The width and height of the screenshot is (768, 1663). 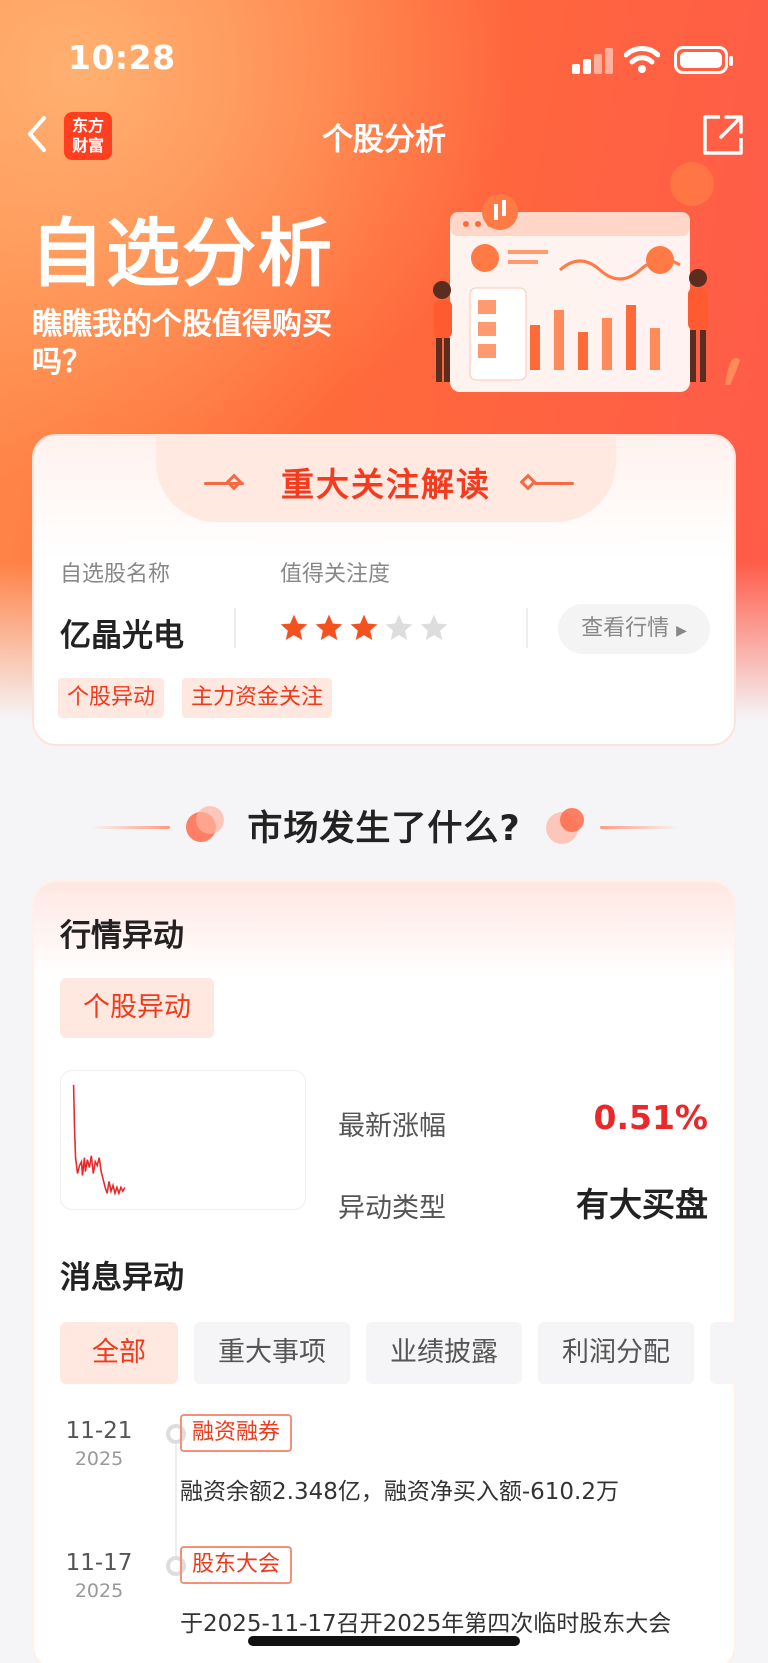 What do you see at coordinates (593, 61) in the screenshot?
I see `cellular-signal-icon` at bounding box center [593, 61].